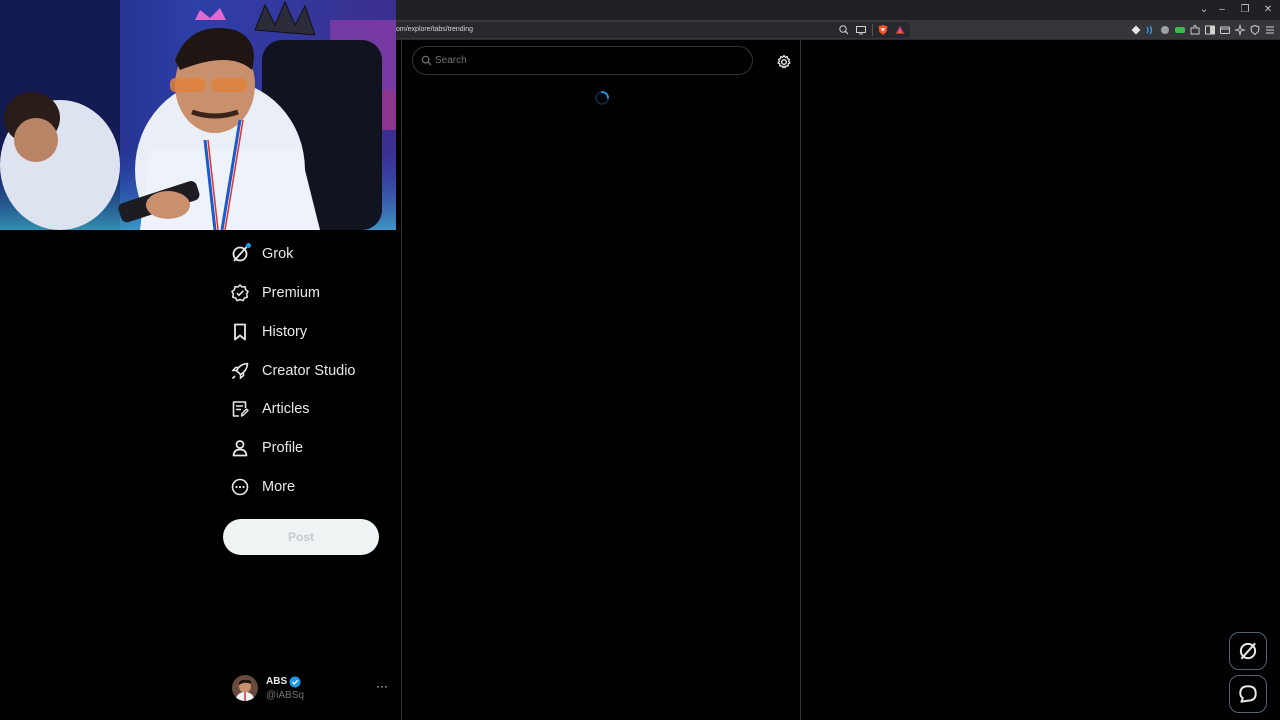 The width and height of the screenshot is (1280, 720). Describe the element at coordinates (278, 254) in the screenshot. I see `nav-item-label: Grok` at that location.